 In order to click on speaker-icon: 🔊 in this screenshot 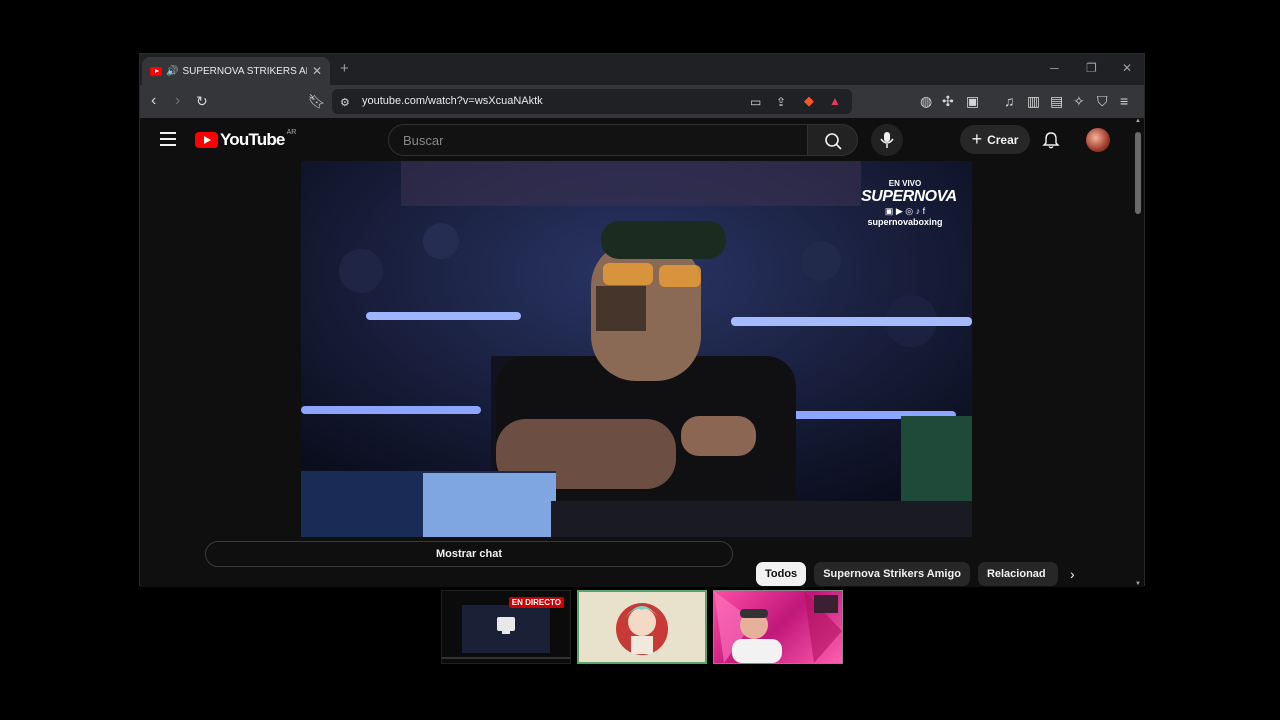, I will do `click(172, 71)`.